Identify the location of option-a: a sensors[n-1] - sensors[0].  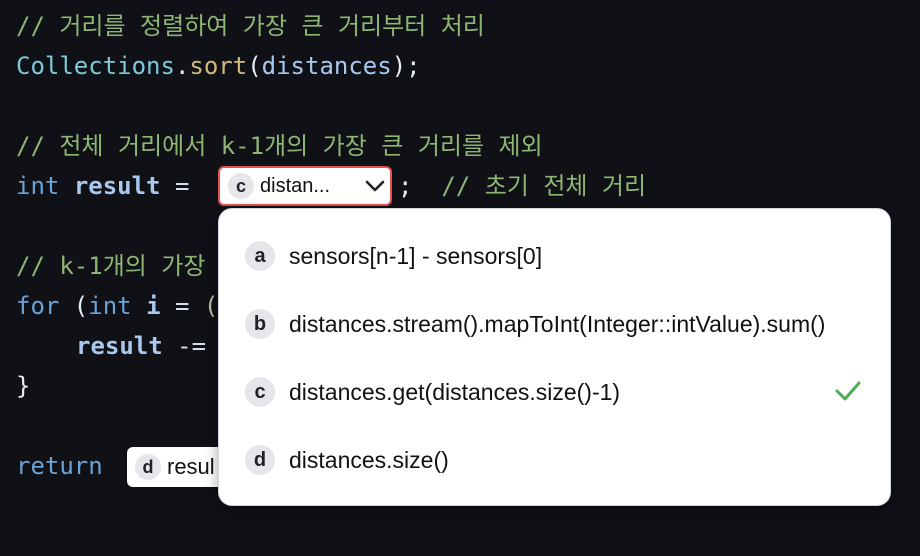
(554, 256).